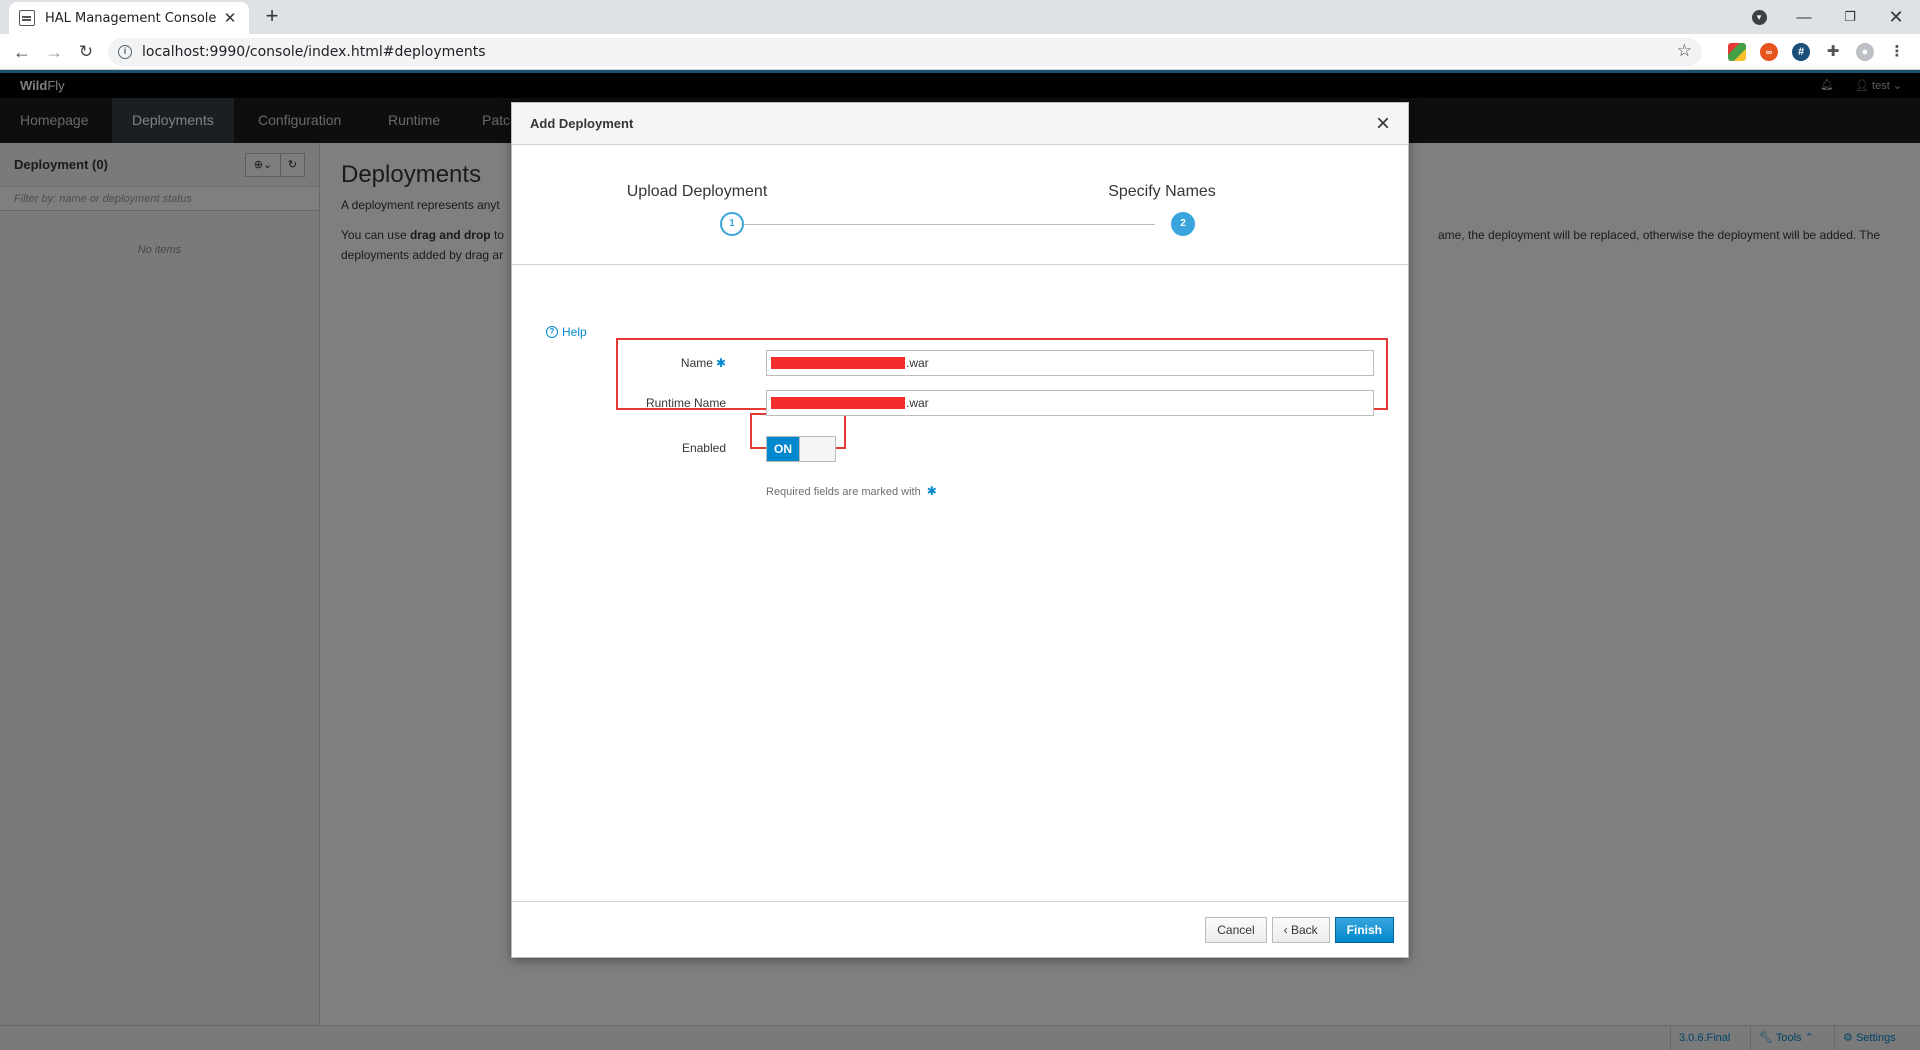 The image size is (1920, 1050). I want to click on browser-menu-icon: ⋮, so click(1897, 52).